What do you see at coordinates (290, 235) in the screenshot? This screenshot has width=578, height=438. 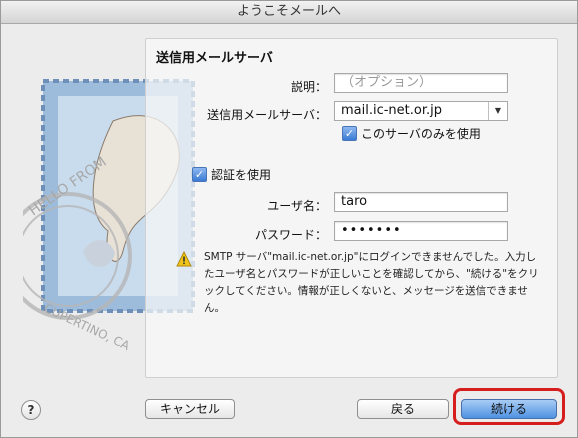 I see `password-label: パスワード：` at bounding box center [290, 235].